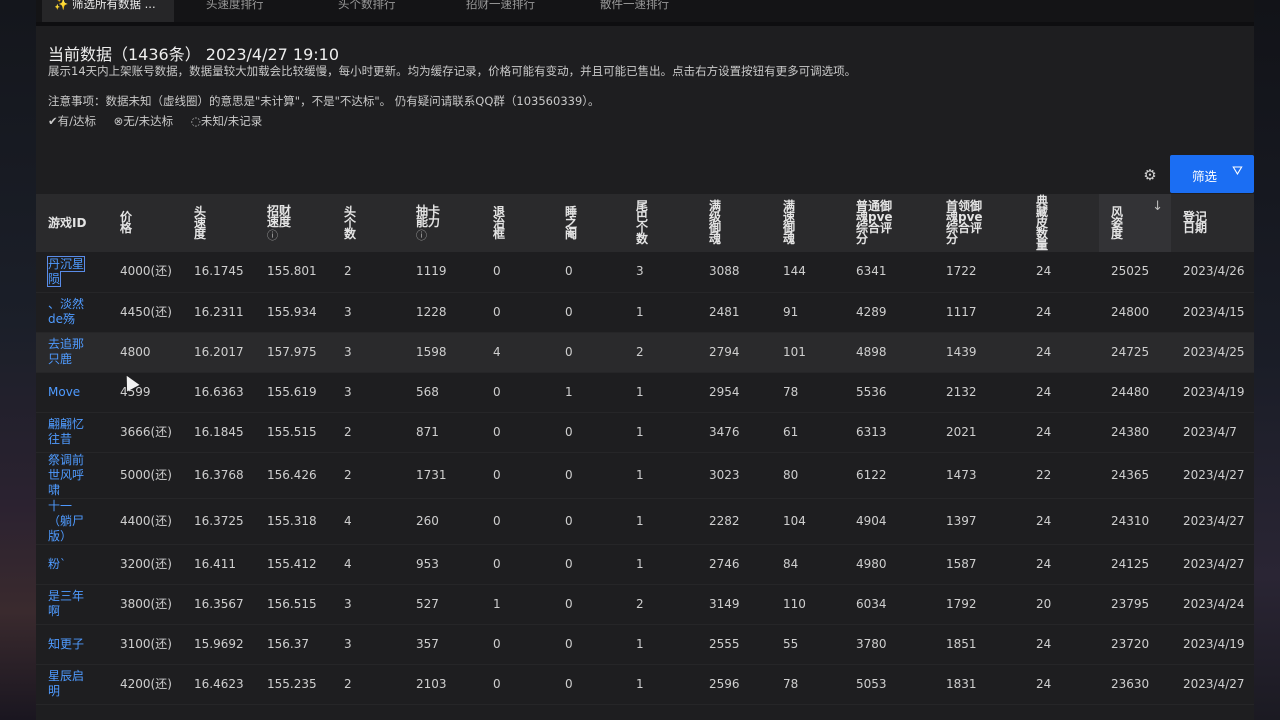 The image size is (1280, 720). What do you see at coordinates (368, 223) in the screenshot?
I see `column-header: 头 个 数` at bounding box center [368, 223].